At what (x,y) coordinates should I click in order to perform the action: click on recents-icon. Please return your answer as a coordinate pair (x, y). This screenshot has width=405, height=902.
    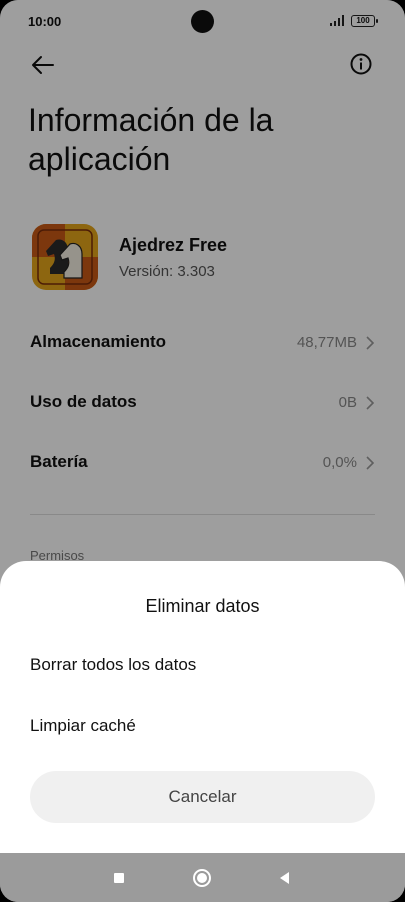
    Looking at the image, I should click on (119, 878).